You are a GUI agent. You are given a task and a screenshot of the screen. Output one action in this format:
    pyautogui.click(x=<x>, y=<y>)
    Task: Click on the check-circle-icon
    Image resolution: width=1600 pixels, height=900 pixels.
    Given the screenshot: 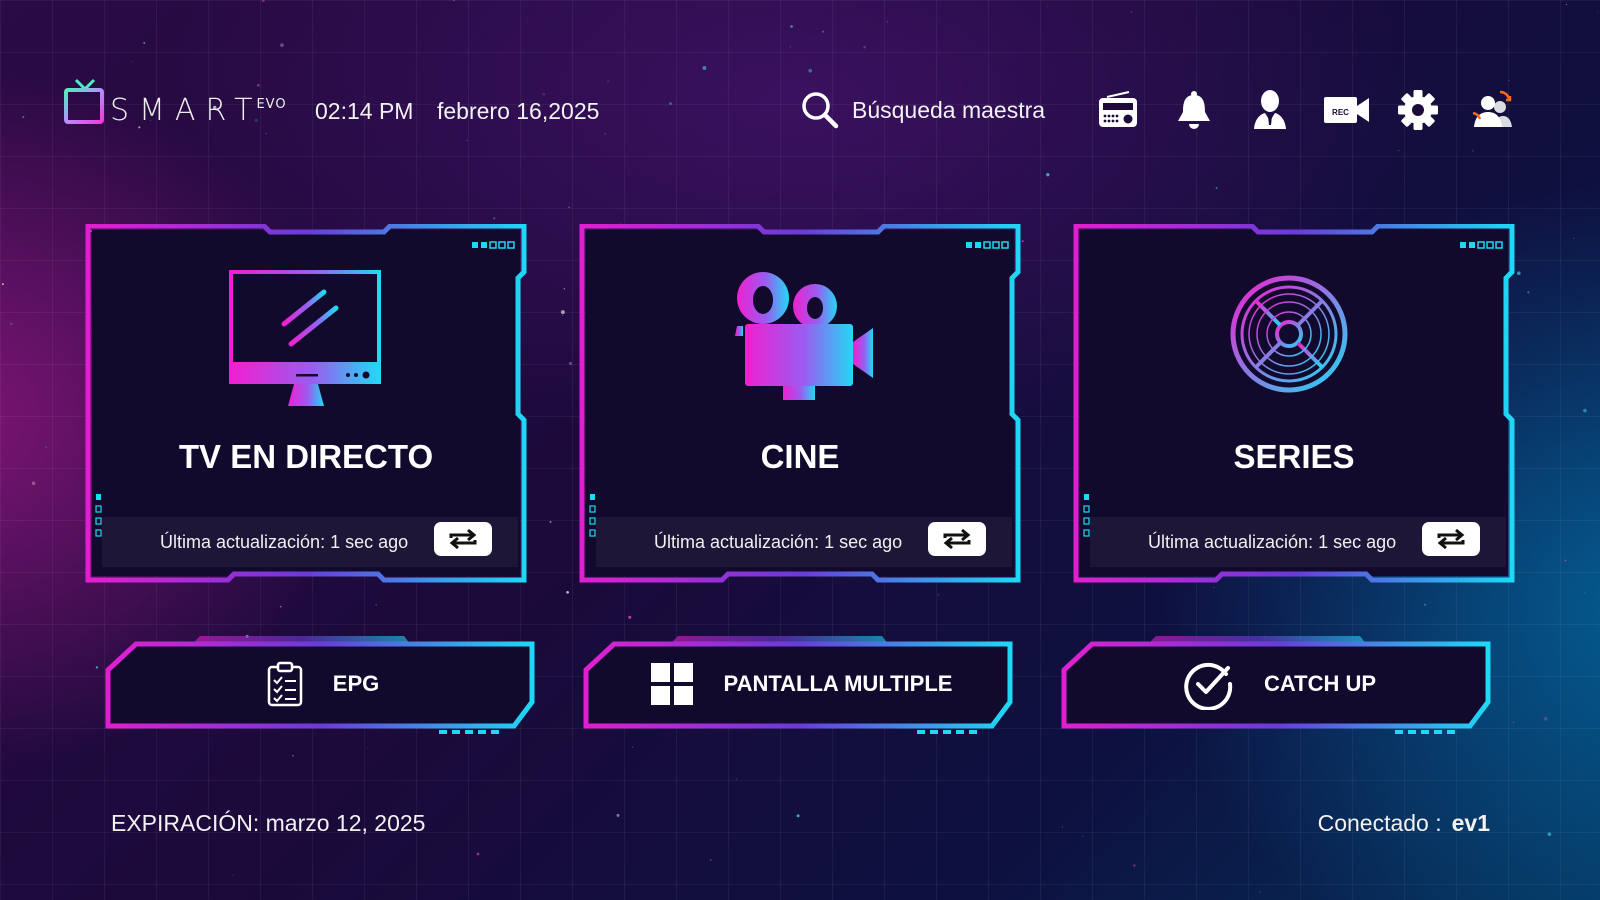 What is the action you would take?
    pyautogui.click(x=1208, y=686)
    